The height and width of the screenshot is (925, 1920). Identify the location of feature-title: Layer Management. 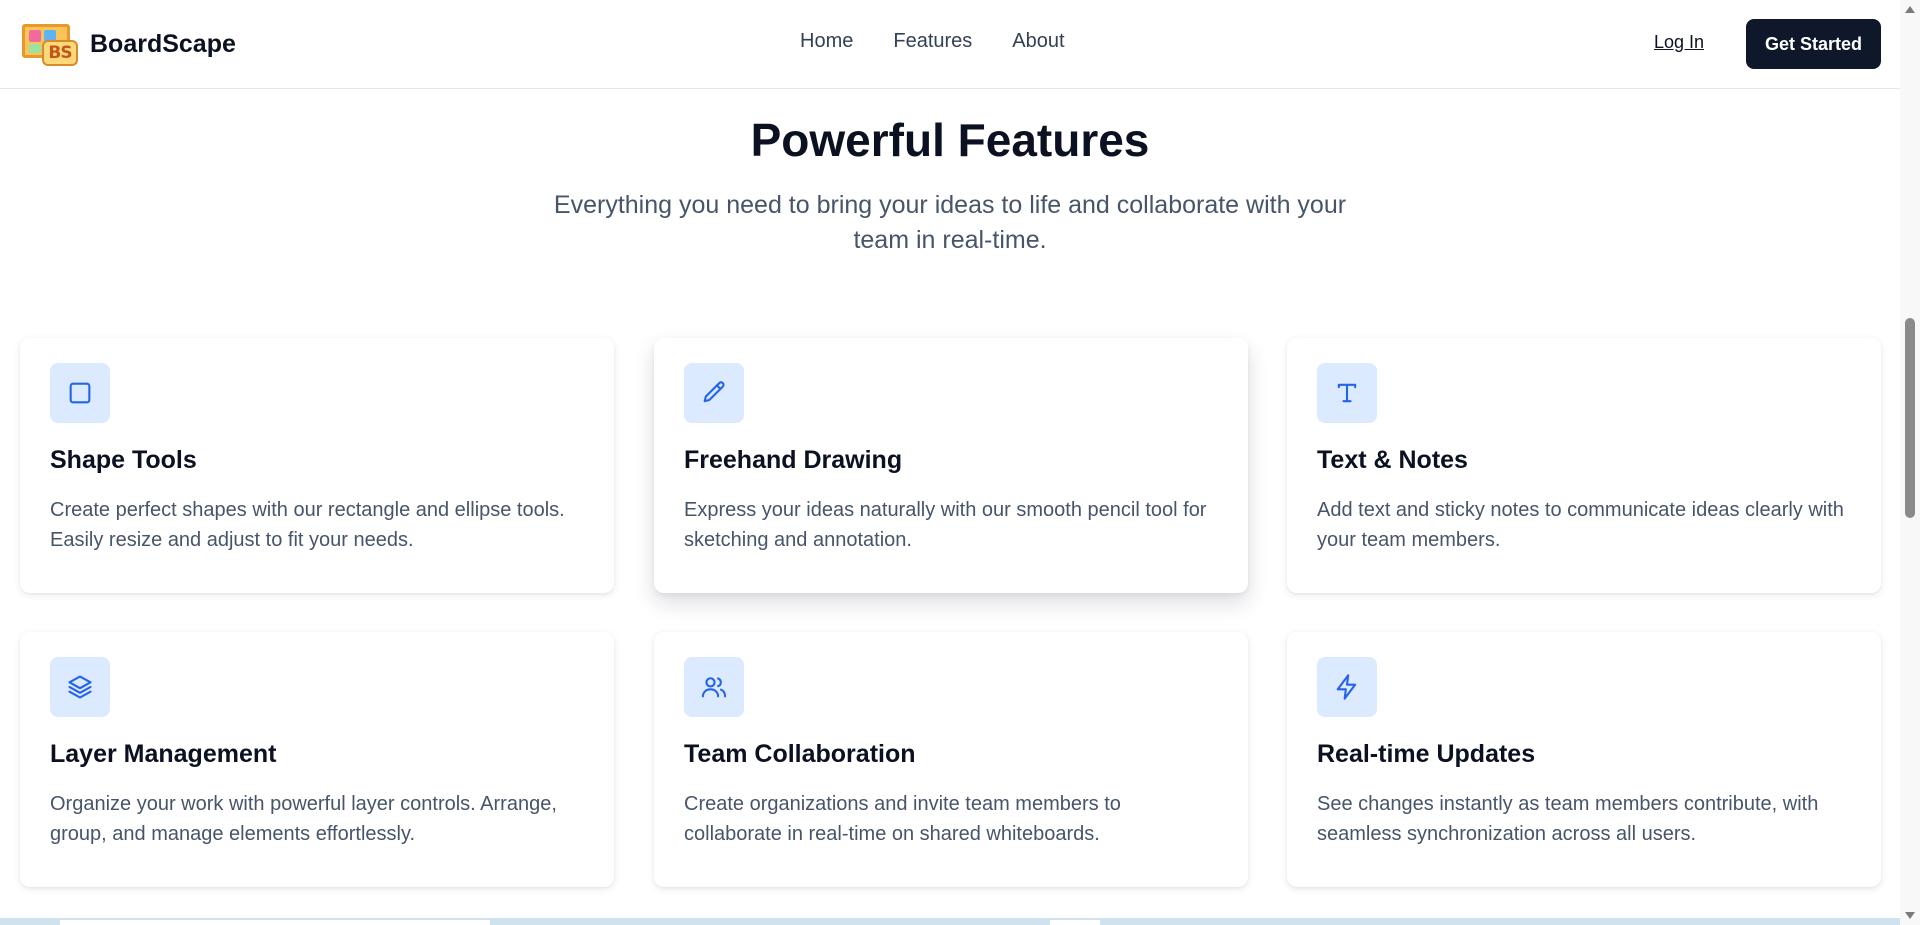
(163, 754).